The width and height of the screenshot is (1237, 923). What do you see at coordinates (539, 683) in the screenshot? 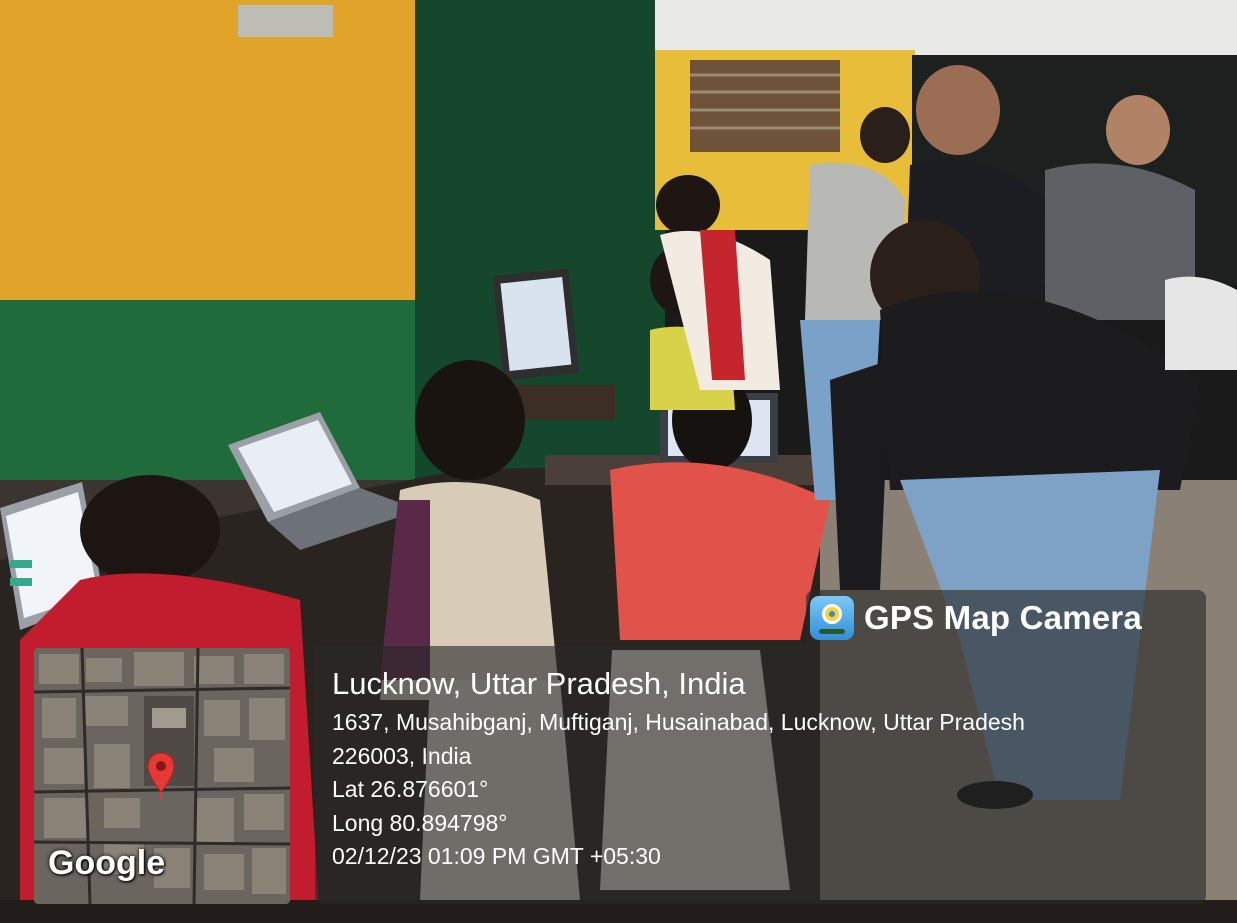
I see `location-title: Lucknow, Uttar Pradesh, India` at bounding box center [539, 683].